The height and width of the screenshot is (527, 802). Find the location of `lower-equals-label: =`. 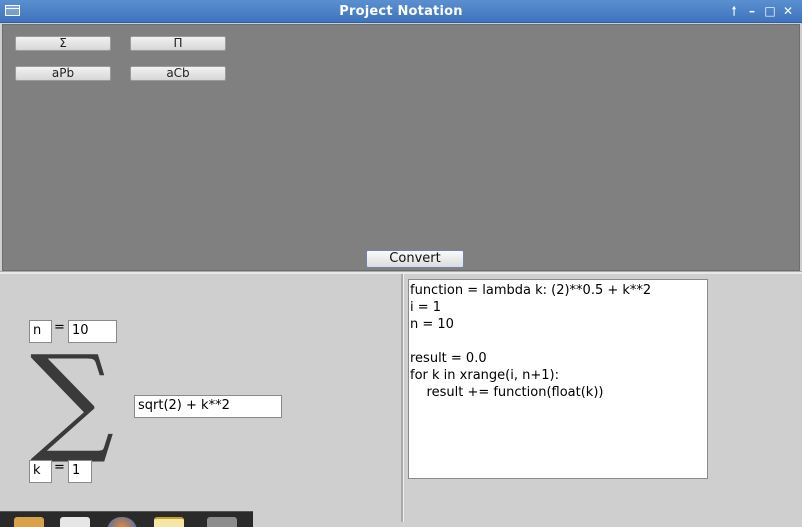

lower-equals-label: = is located at coordinates (59, 467).